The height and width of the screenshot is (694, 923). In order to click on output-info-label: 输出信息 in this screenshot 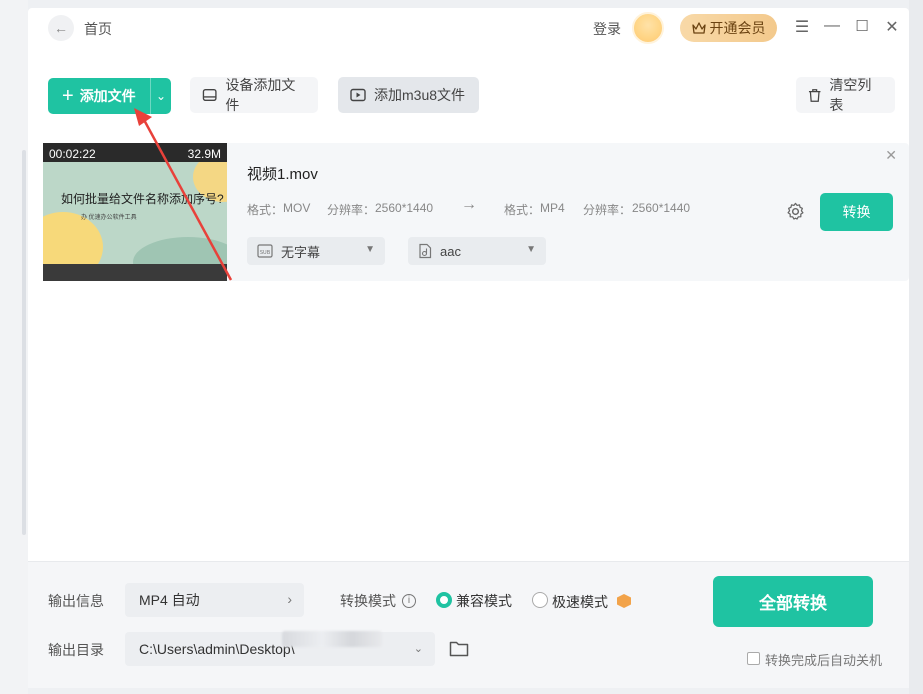, I will do `click(76, 601)`.